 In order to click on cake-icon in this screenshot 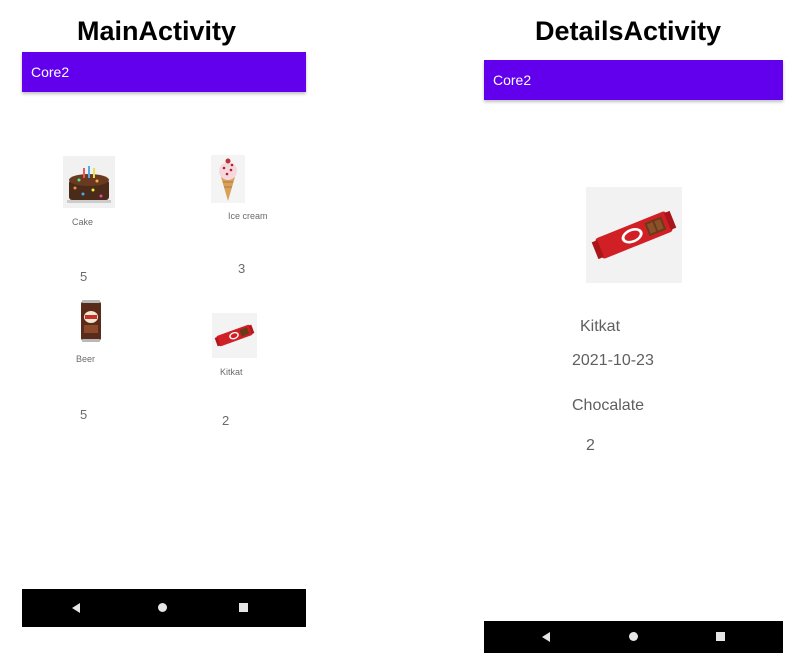, I will do `click(89, 182)`.